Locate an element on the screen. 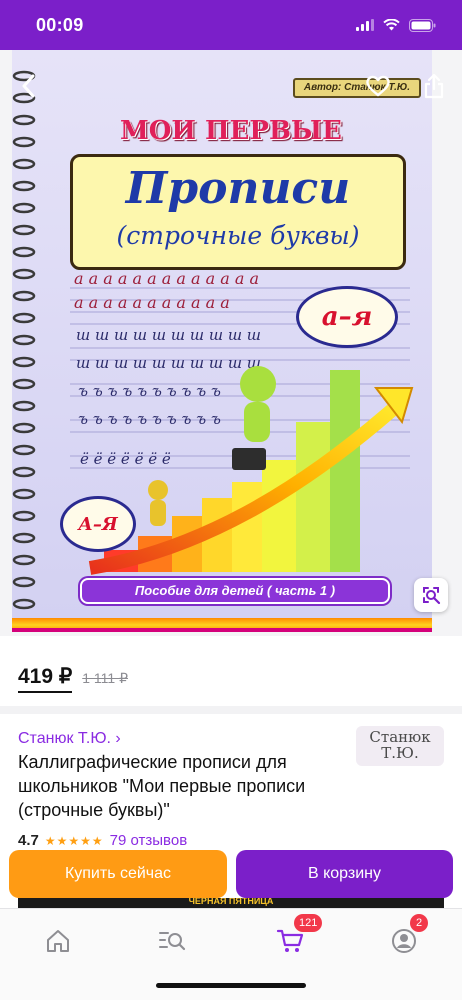  share-icon is located at coordinates (434, 86).